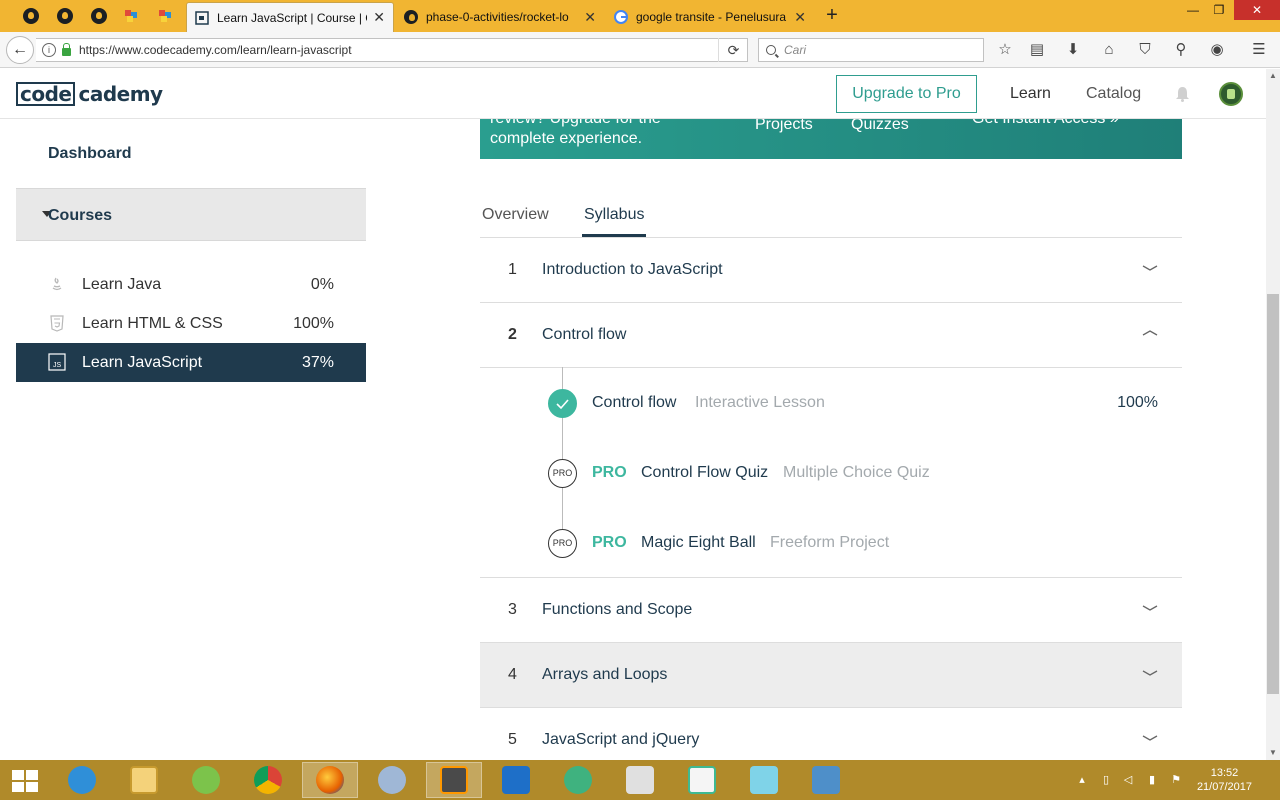 This screenshot has height=800, width=1280. What do you see at coordinates (640, 780) in the screenshot?
I see `taskbar-321-player` at bounding box center [640, 780].